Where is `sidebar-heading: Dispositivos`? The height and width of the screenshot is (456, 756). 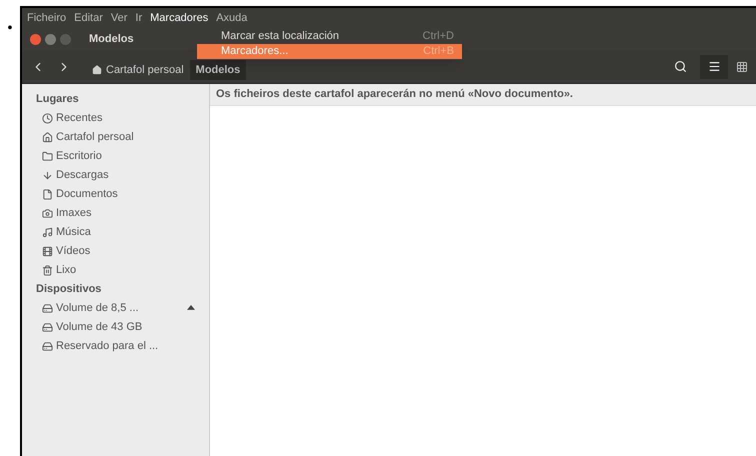 sidebar-heading: Dispositivos is located at coordinates (69, 290).